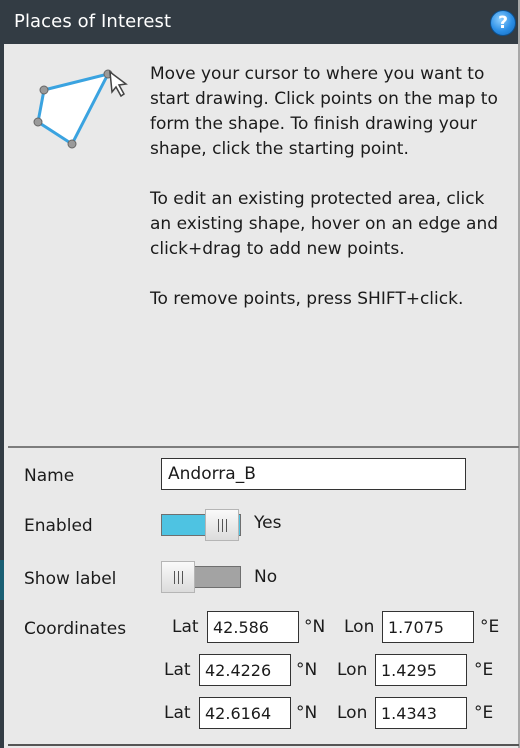  Describe the element at coordinates (70, 579) in the screenshot. I see `show-label-label: Show label` at that location.